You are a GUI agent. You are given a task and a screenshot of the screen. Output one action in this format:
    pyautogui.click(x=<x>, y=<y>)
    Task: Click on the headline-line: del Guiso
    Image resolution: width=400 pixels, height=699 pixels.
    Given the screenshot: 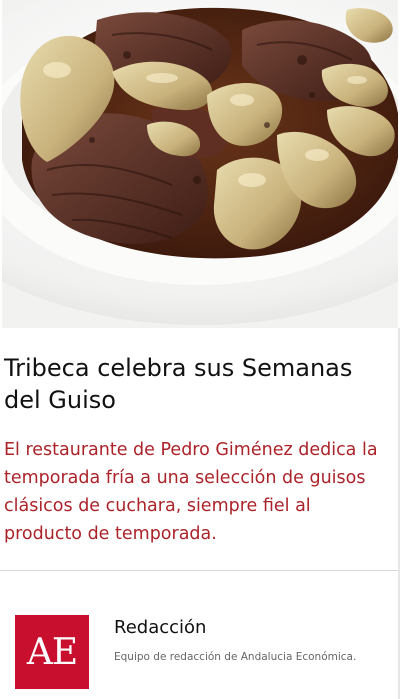 What is the action you would take?
    pyautogui.click(x=60, y=400)
    